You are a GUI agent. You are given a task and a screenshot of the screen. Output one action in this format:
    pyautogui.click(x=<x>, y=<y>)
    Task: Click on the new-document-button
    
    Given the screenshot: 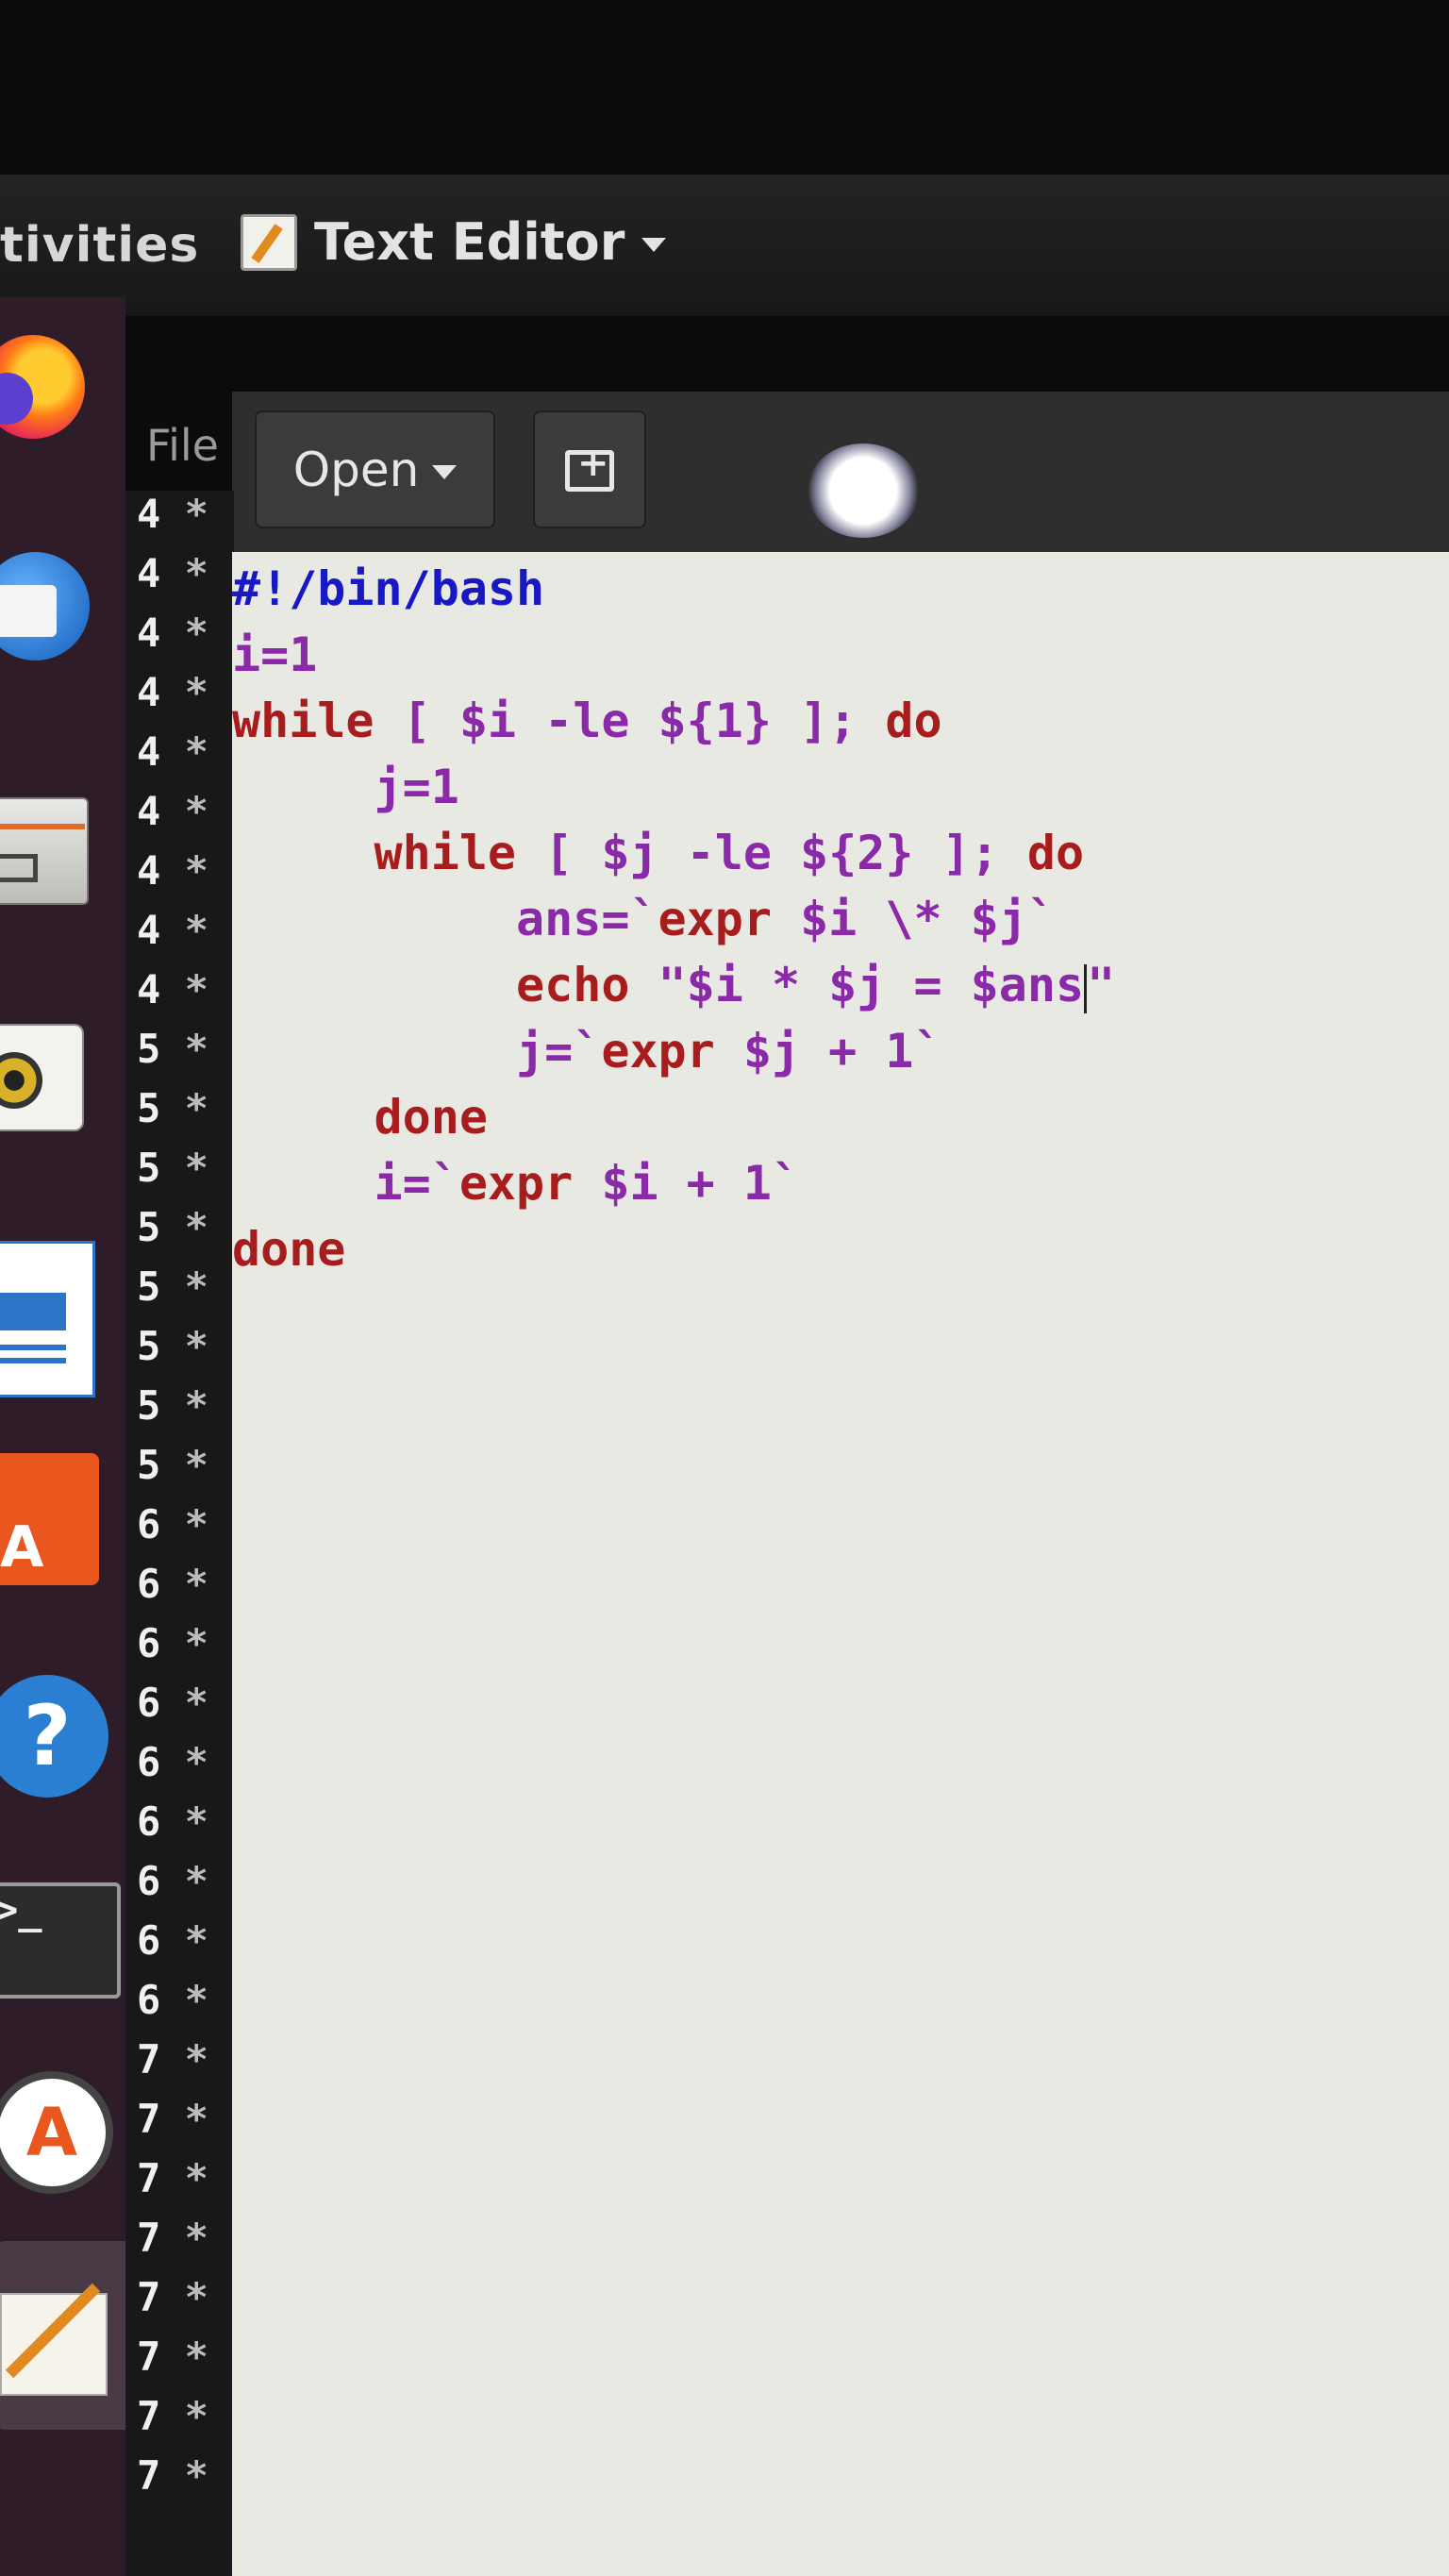 What is the action you would take?
    pyautogui.click(x=589, y=469)
    